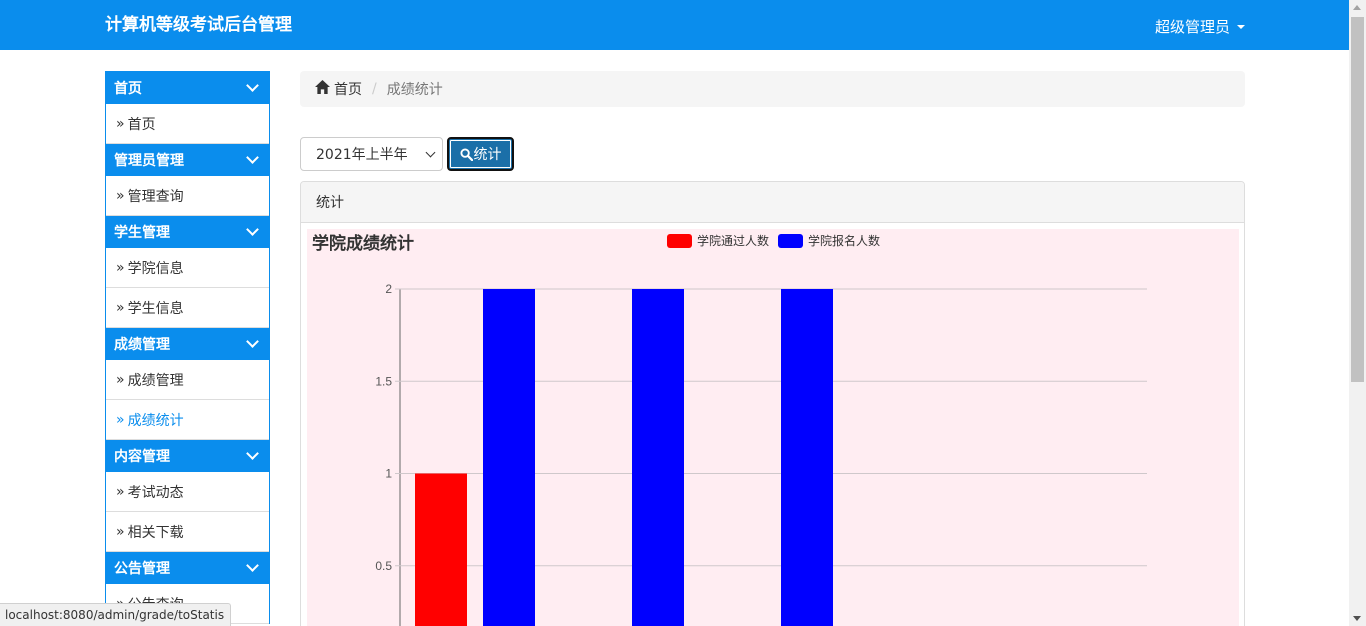 The height and width of the screenshot is (626, 1366). What do you see at coordinates (187, 124) in the screenshot?
I see `sidebar-item-home: » 首页` at bounding box center [187, 124].